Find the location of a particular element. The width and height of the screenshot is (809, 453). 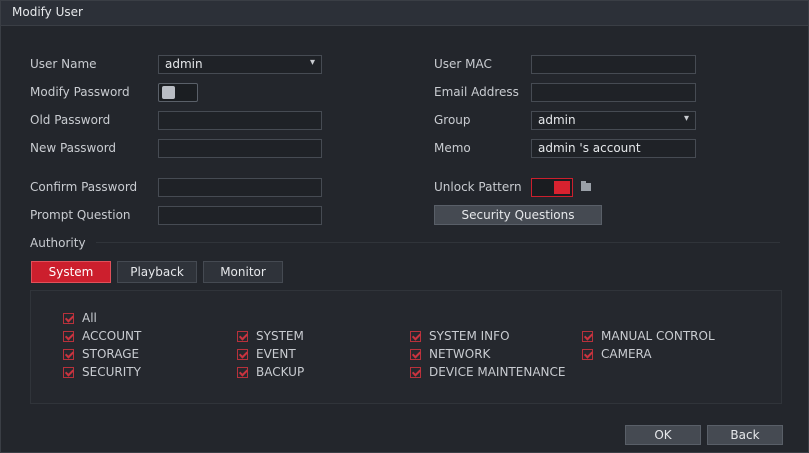

checkbox-label: SYSTEM INFO is located at coordinates (469, 336).